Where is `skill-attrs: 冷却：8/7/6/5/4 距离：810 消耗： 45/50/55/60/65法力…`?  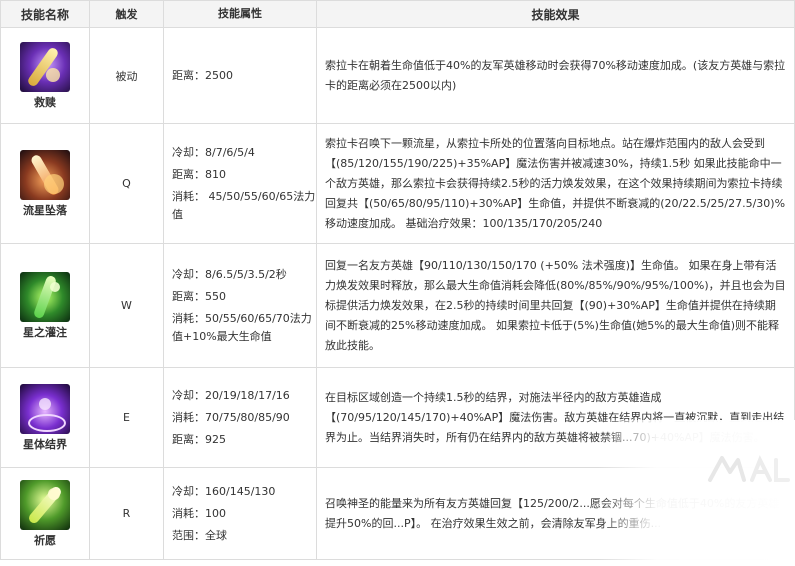 skill-attrs: 冷却：8/7/6/5/4 距离：810 消耗： 45/50/55/60/65法力… is located at coordinates (240, 183).